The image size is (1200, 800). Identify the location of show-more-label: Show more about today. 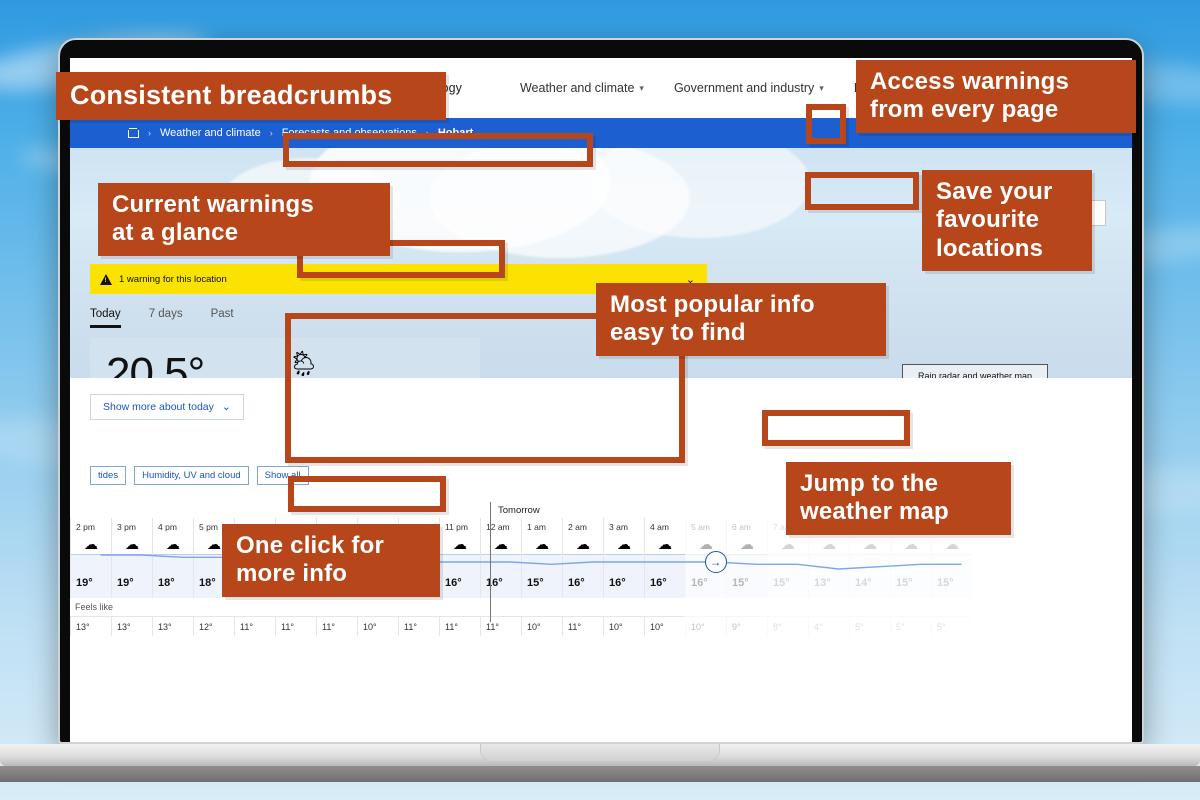
(158, 407).